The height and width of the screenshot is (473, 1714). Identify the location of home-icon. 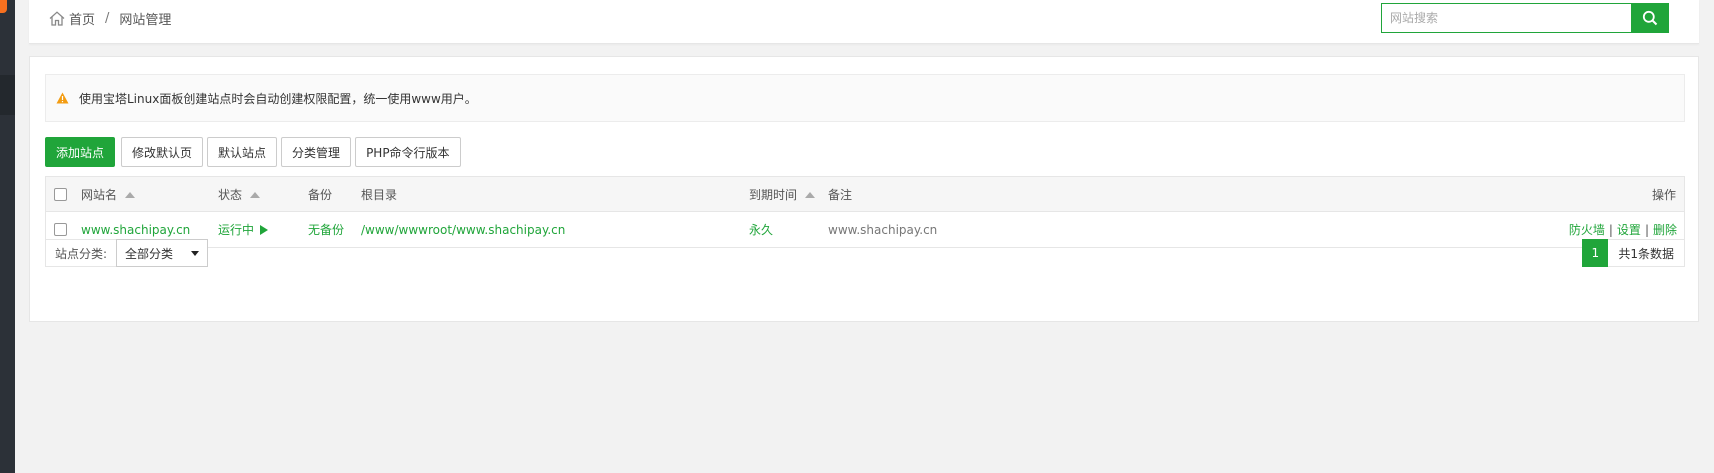
(57, 18).